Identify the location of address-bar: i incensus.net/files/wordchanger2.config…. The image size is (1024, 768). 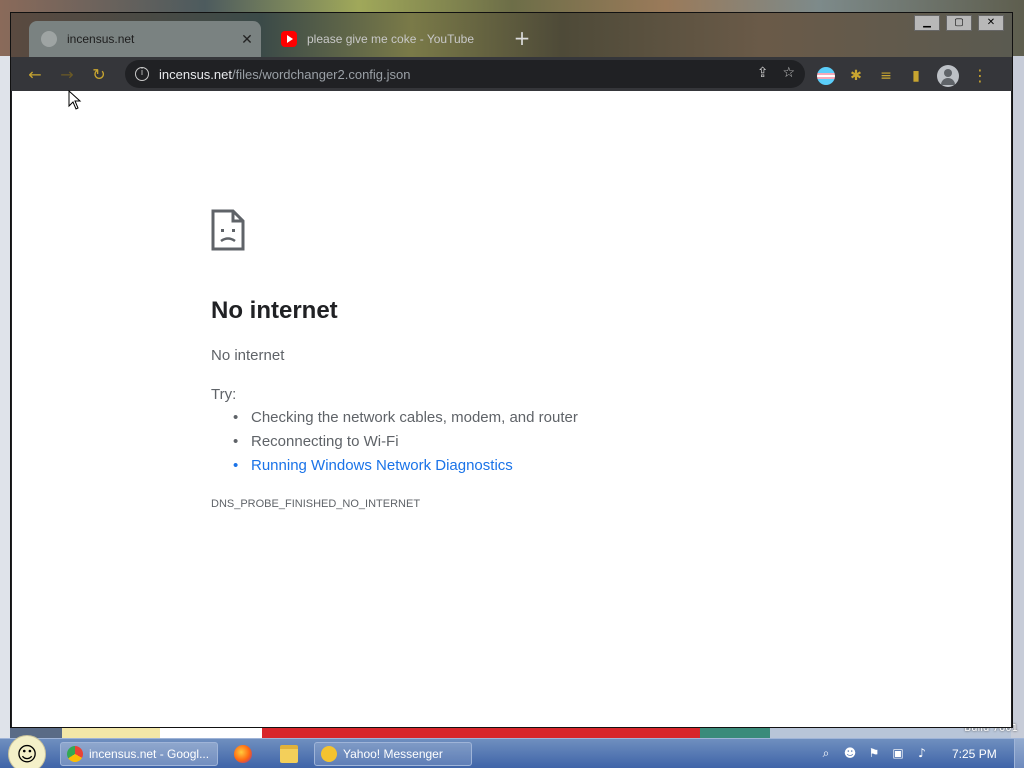
(465, 74).